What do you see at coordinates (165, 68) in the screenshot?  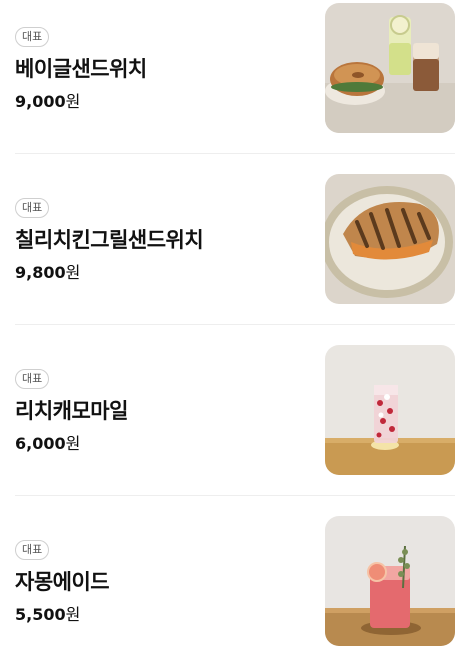 I see `menu-item-info: 대표 베이글샌드위치 9,000원` at bounding box center [165, 68].